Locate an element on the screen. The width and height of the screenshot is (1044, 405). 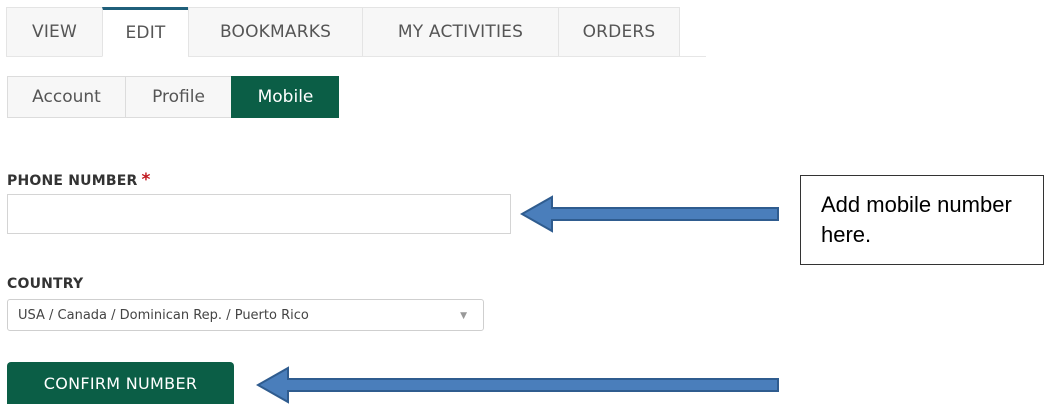
phone-number-label: PHONE NUMBER * is located at coordinates (79, 180).